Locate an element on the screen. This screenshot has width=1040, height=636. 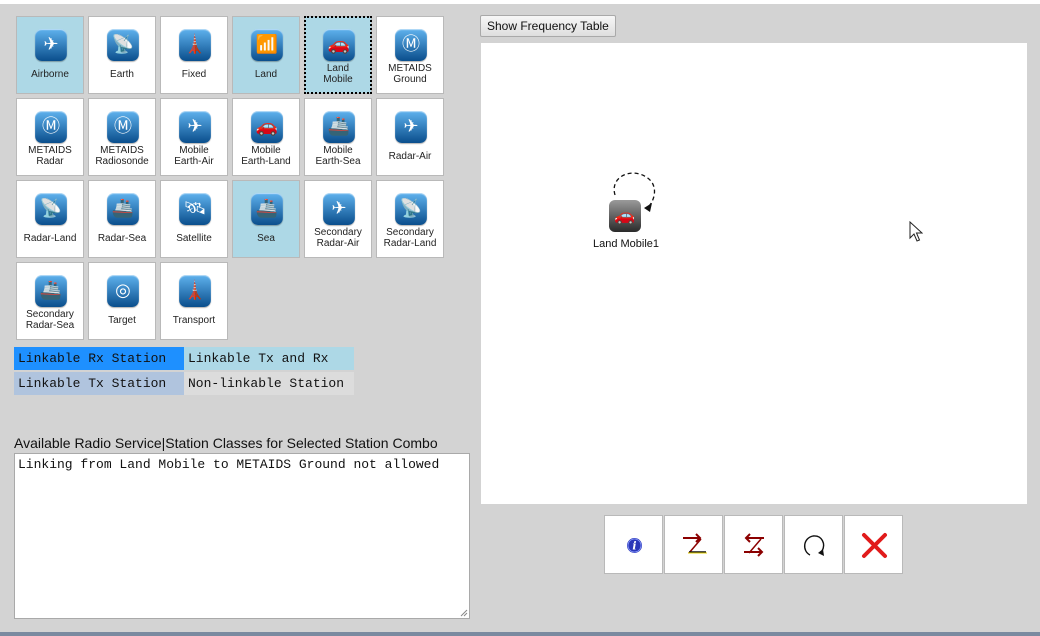
station-tile-metaids-ground: Ⓜ METAIDS Ground is located at coordinates (410, 55).